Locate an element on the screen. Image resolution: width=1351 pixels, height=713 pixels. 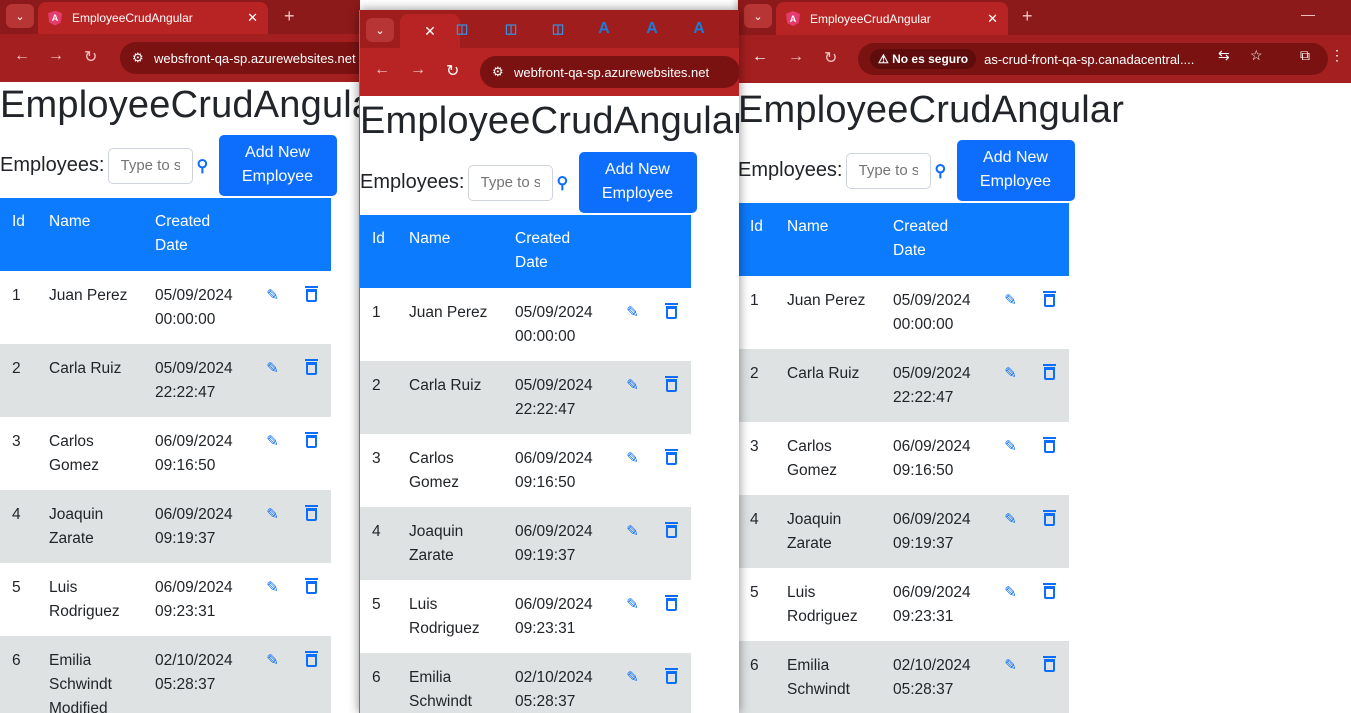
active-tab: ✕ is located at coordinates (430, 31).